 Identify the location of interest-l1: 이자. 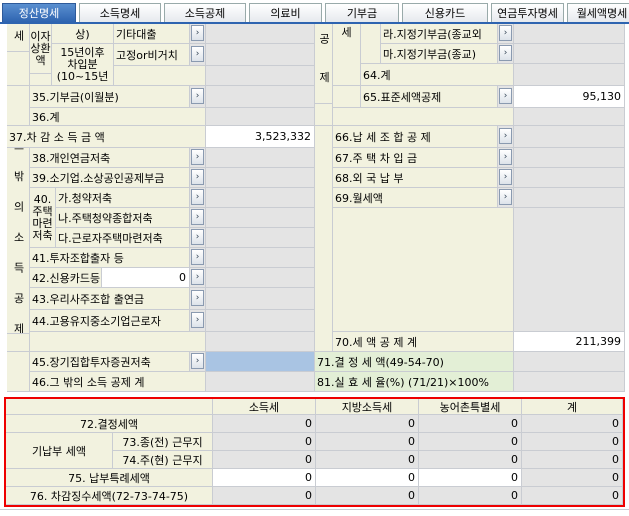
(40, 36).